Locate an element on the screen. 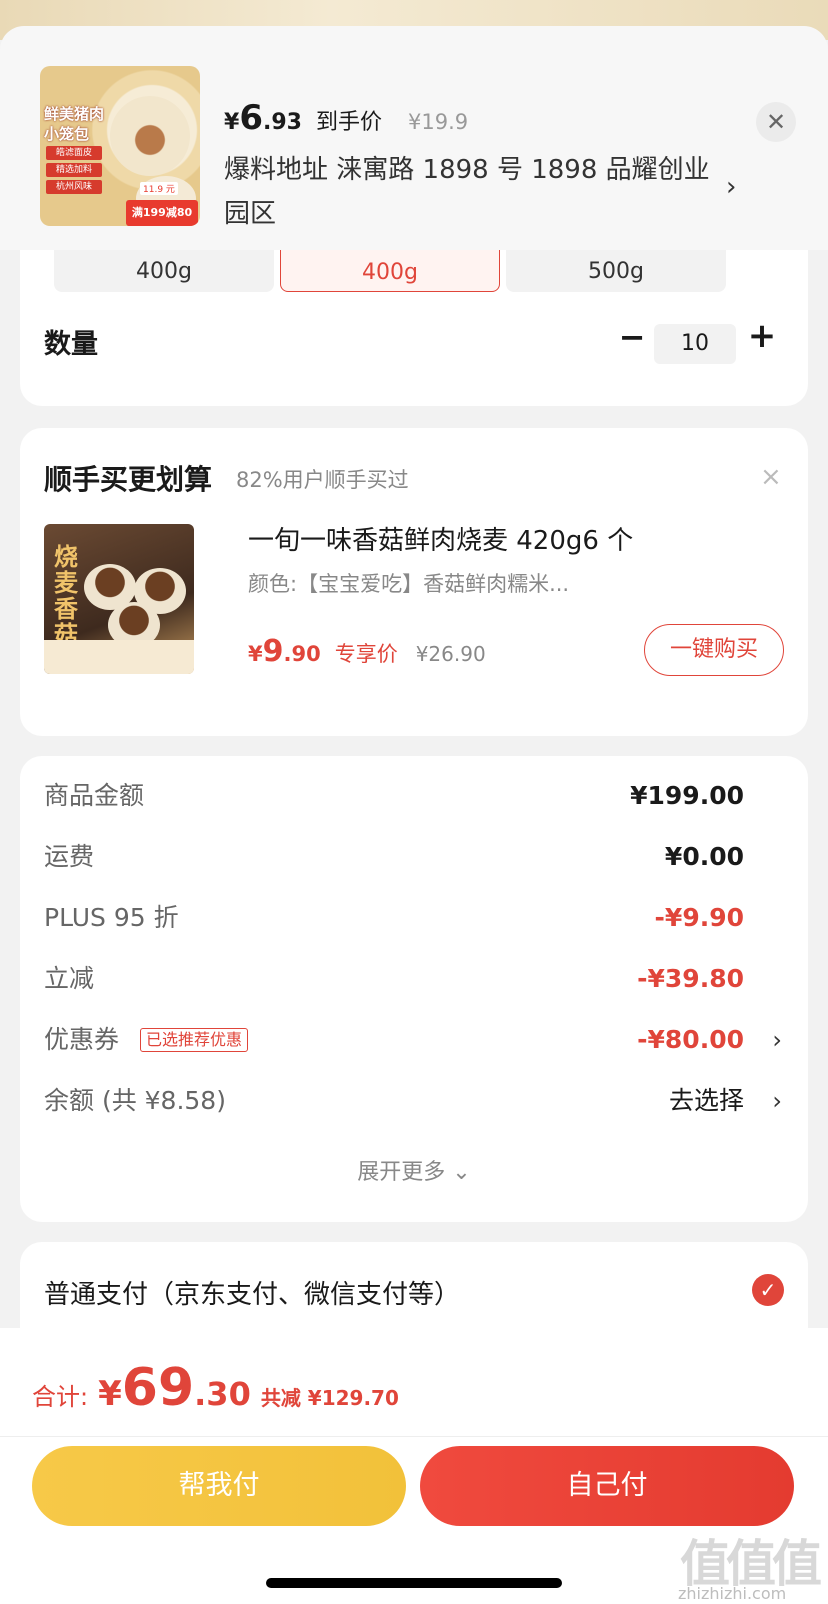 This screenshot has height=1604, width=828. expand-more-button: 展开更多 ⌄ is located at coordinates (414, 1170).